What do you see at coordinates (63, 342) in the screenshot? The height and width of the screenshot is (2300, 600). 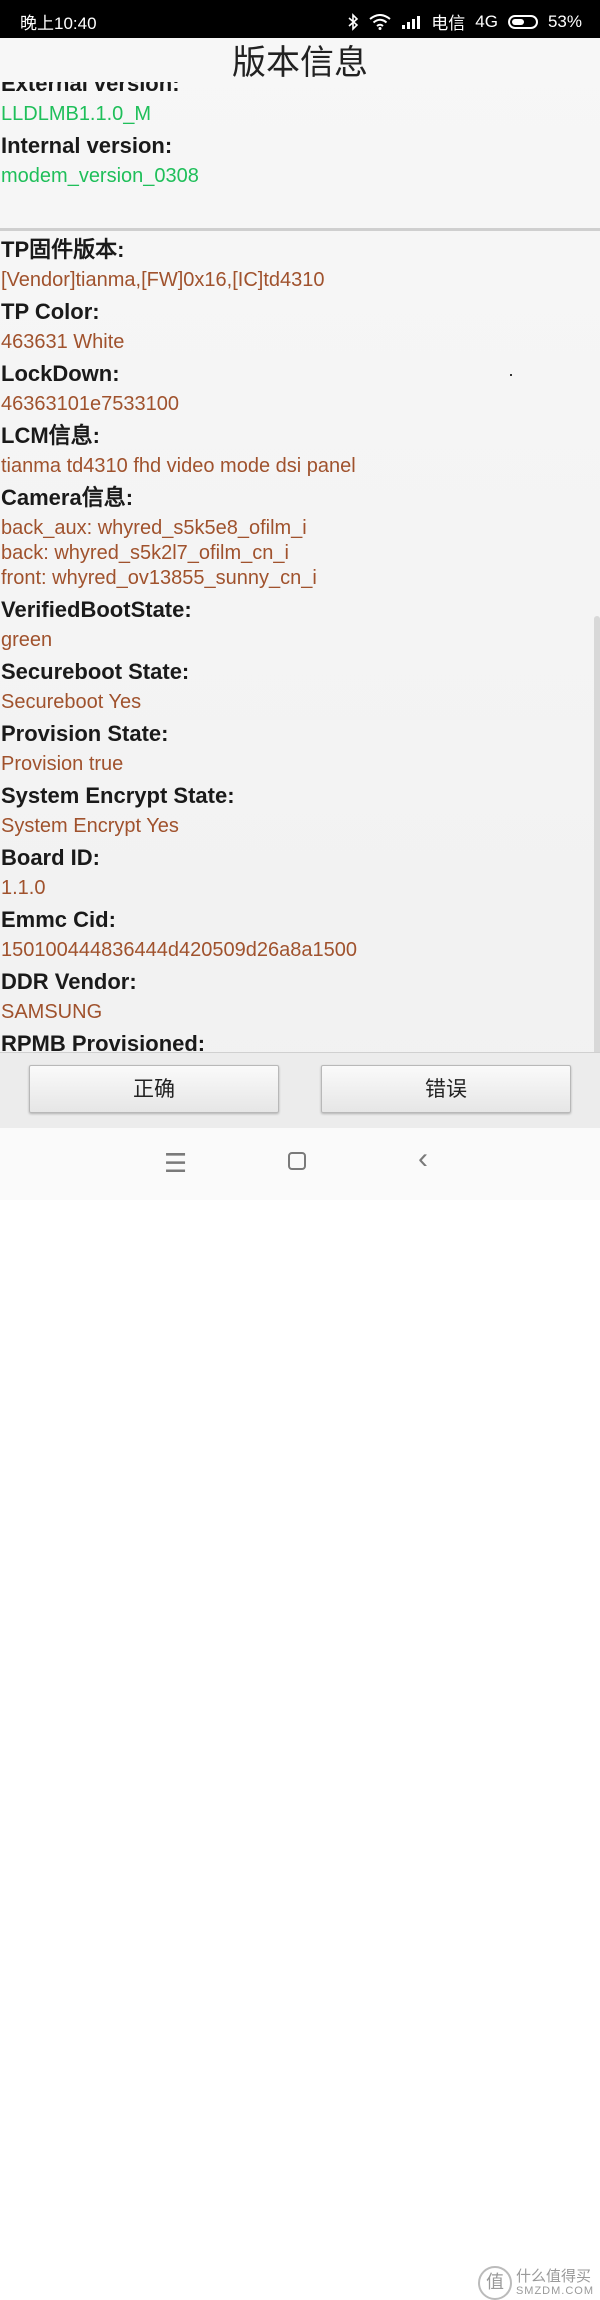 I see `info-value-line: 463631 White` at bounding box center [63, 342].